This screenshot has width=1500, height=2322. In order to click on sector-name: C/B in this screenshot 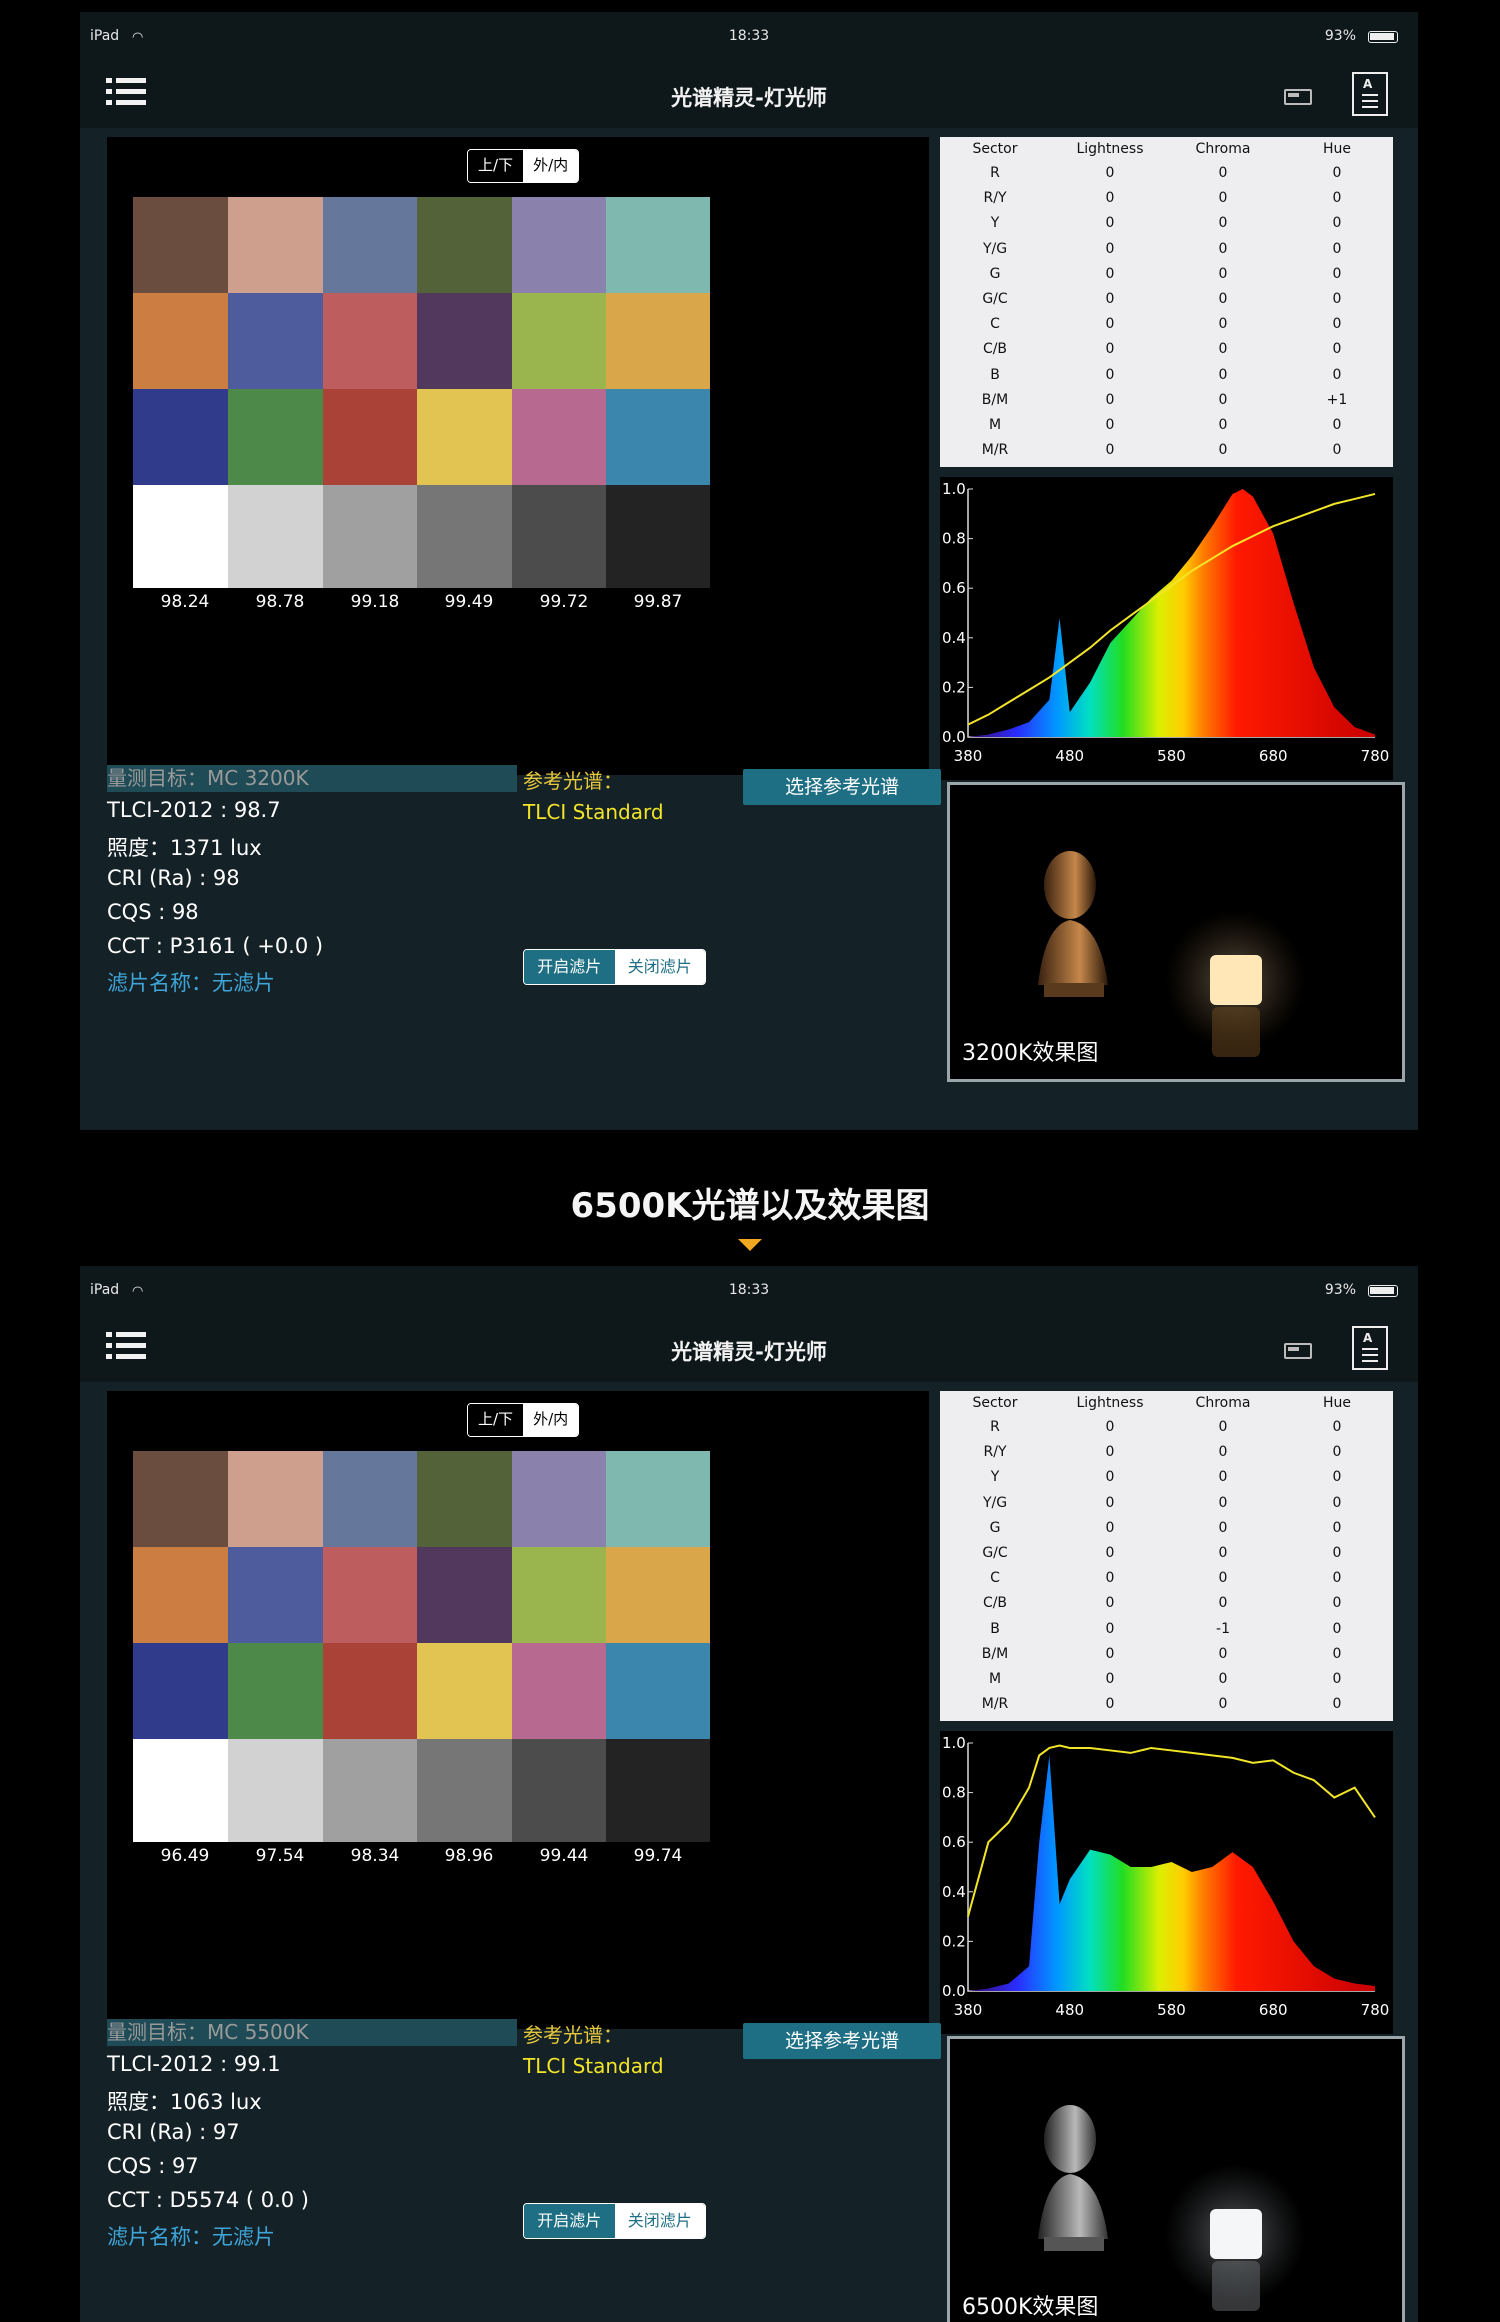, I will do `click(995, 1603)`.